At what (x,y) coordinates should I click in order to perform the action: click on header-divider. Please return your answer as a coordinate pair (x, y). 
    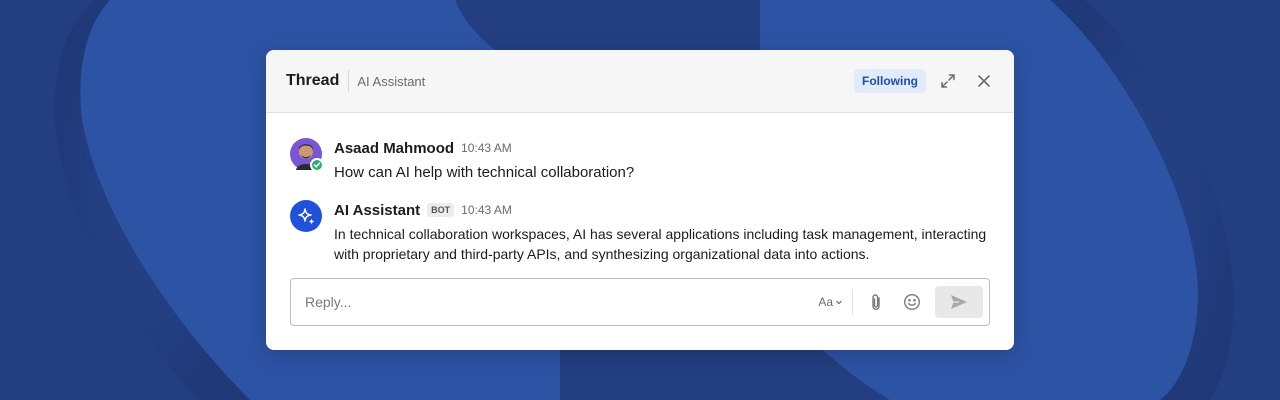
    Looking at the image, I should click on (349, 81).